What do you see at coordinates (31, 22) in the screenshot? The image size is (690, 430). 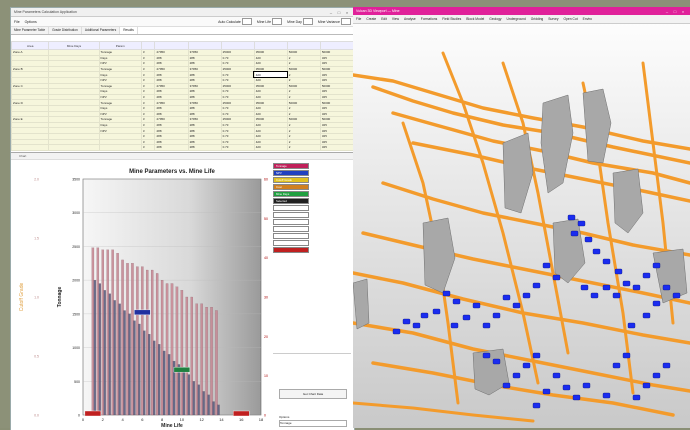 I see `menu-options: Options` at bounding box center [31, 22].